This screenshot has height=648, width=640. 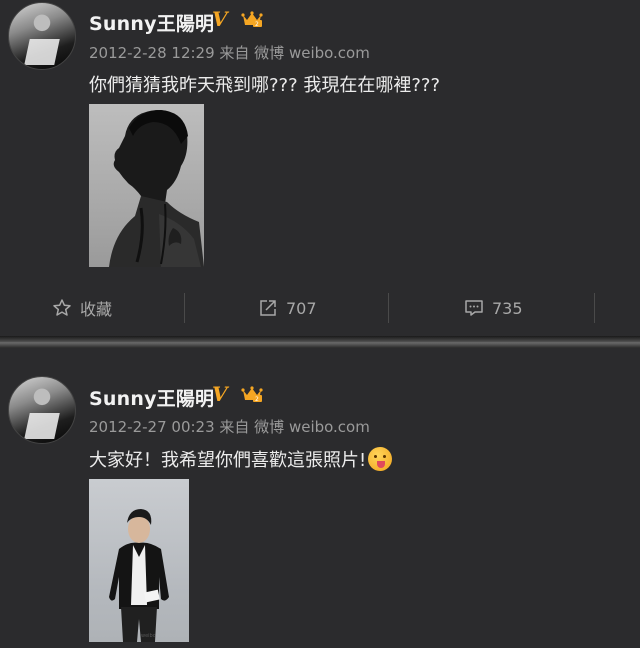 I want to click on portrait-image, so click(x=156, y=188).